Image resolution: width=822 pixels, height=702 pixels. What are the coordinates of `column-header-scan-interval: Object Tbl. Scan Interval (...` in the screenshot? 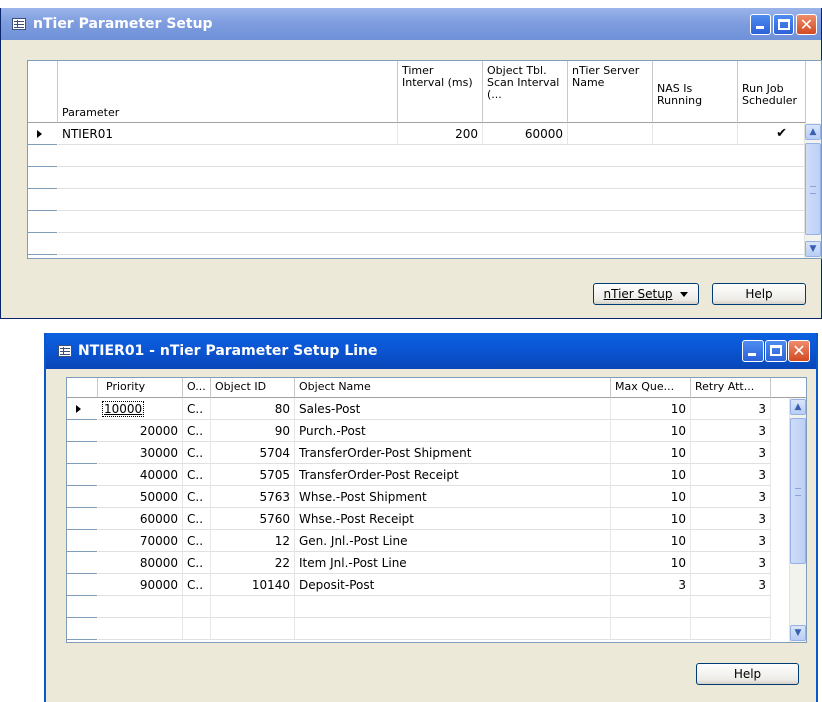 It's located at (525, 92).